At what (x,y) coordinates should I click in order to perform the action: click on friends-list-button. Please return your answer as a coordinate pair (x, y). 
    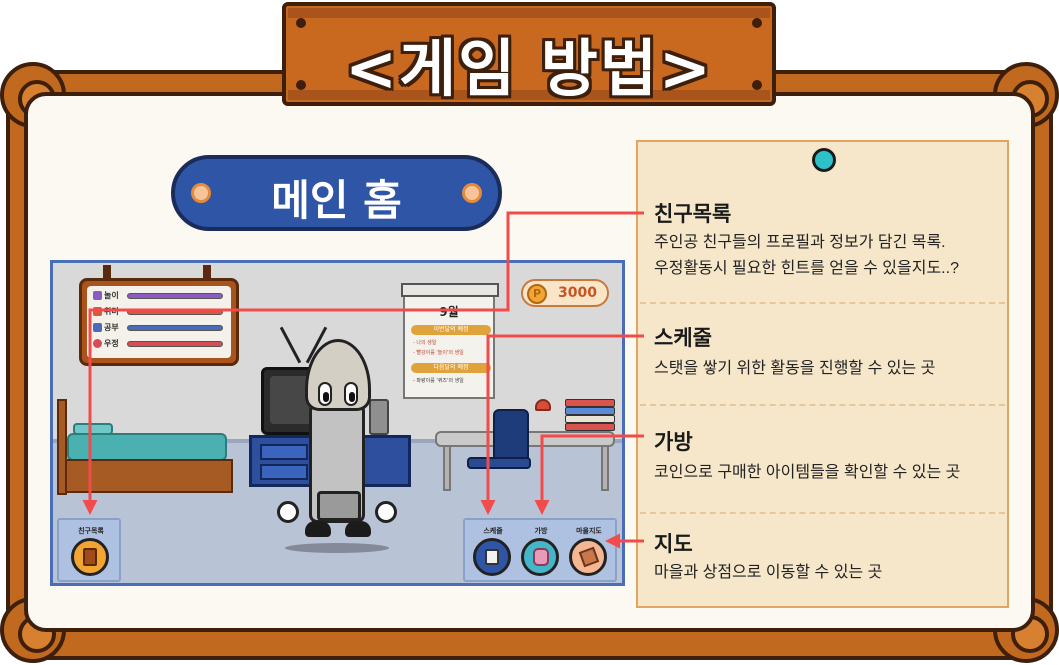
    Looking at the image, I should click on (90, 557).